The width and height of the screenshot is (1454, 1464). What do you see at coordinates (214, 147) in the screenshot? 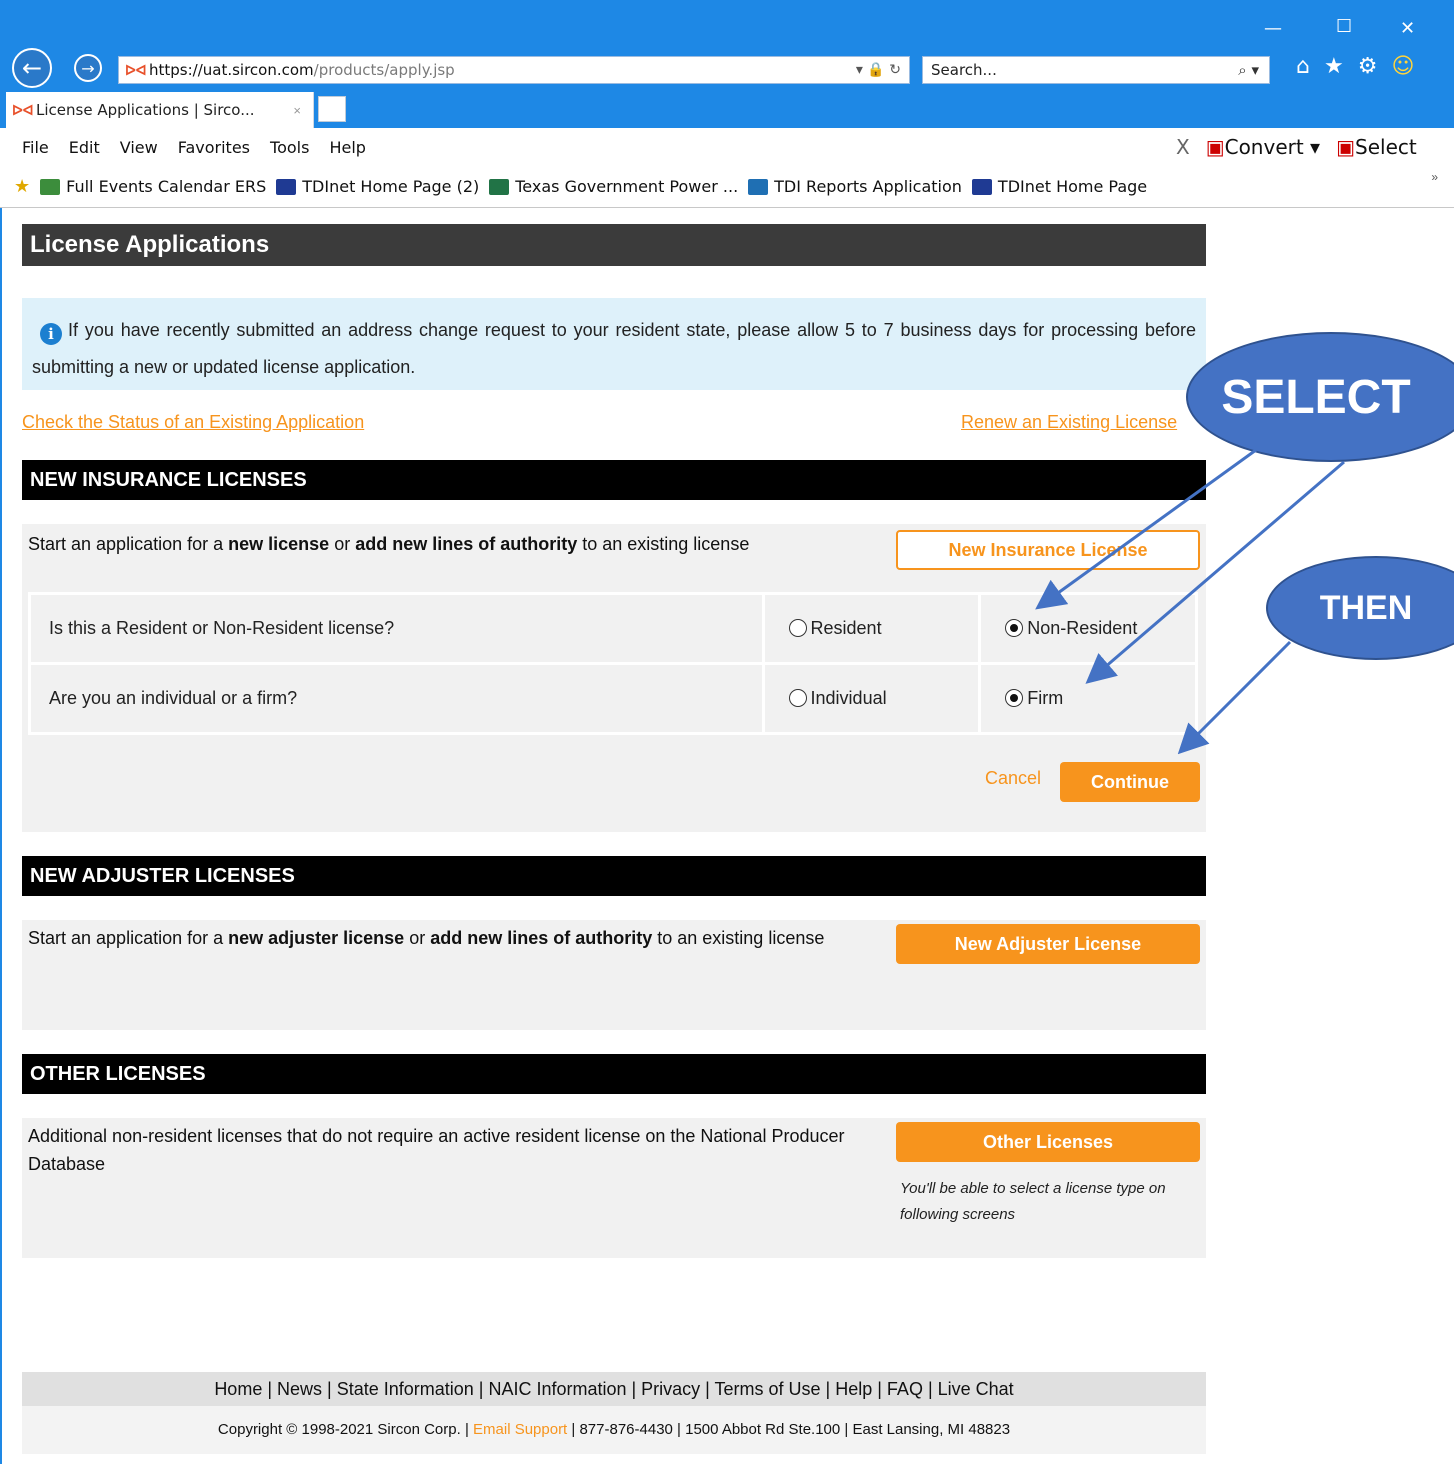
I see `menu-favorites: Favorites` at bounding box center [214, 147].